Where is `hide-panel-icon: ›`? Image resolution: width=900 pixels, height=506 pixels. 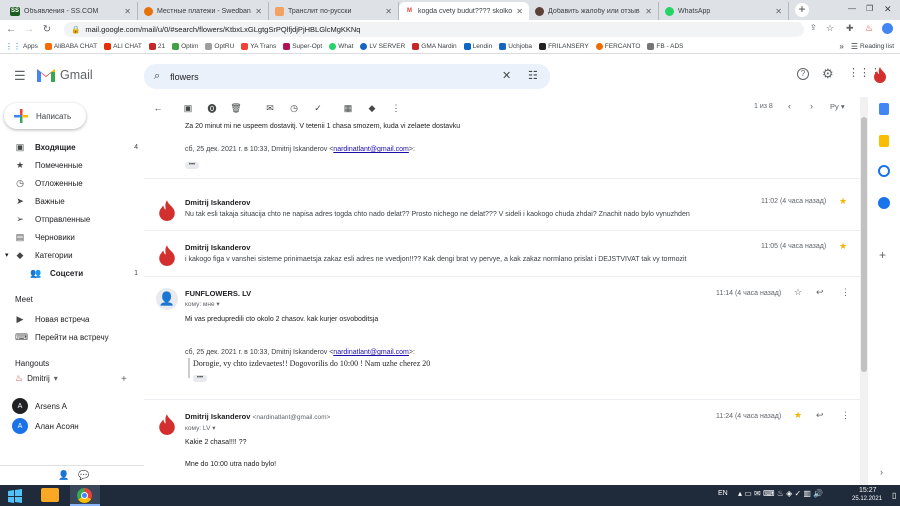
hide-panel-icon: › is located at coordinates (881, 472).